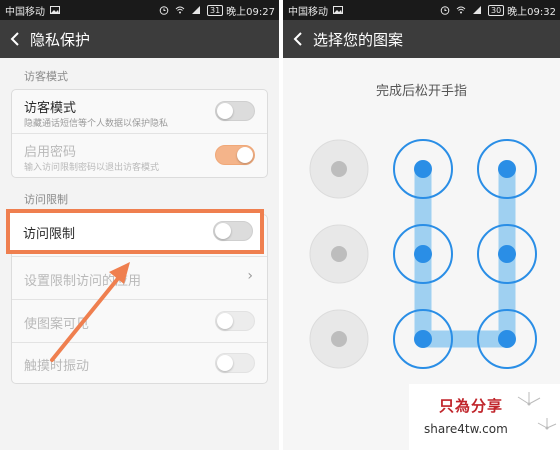 This screenshot has width=560, height=450. I want to click on dandelion-icon, so click(537, 411).